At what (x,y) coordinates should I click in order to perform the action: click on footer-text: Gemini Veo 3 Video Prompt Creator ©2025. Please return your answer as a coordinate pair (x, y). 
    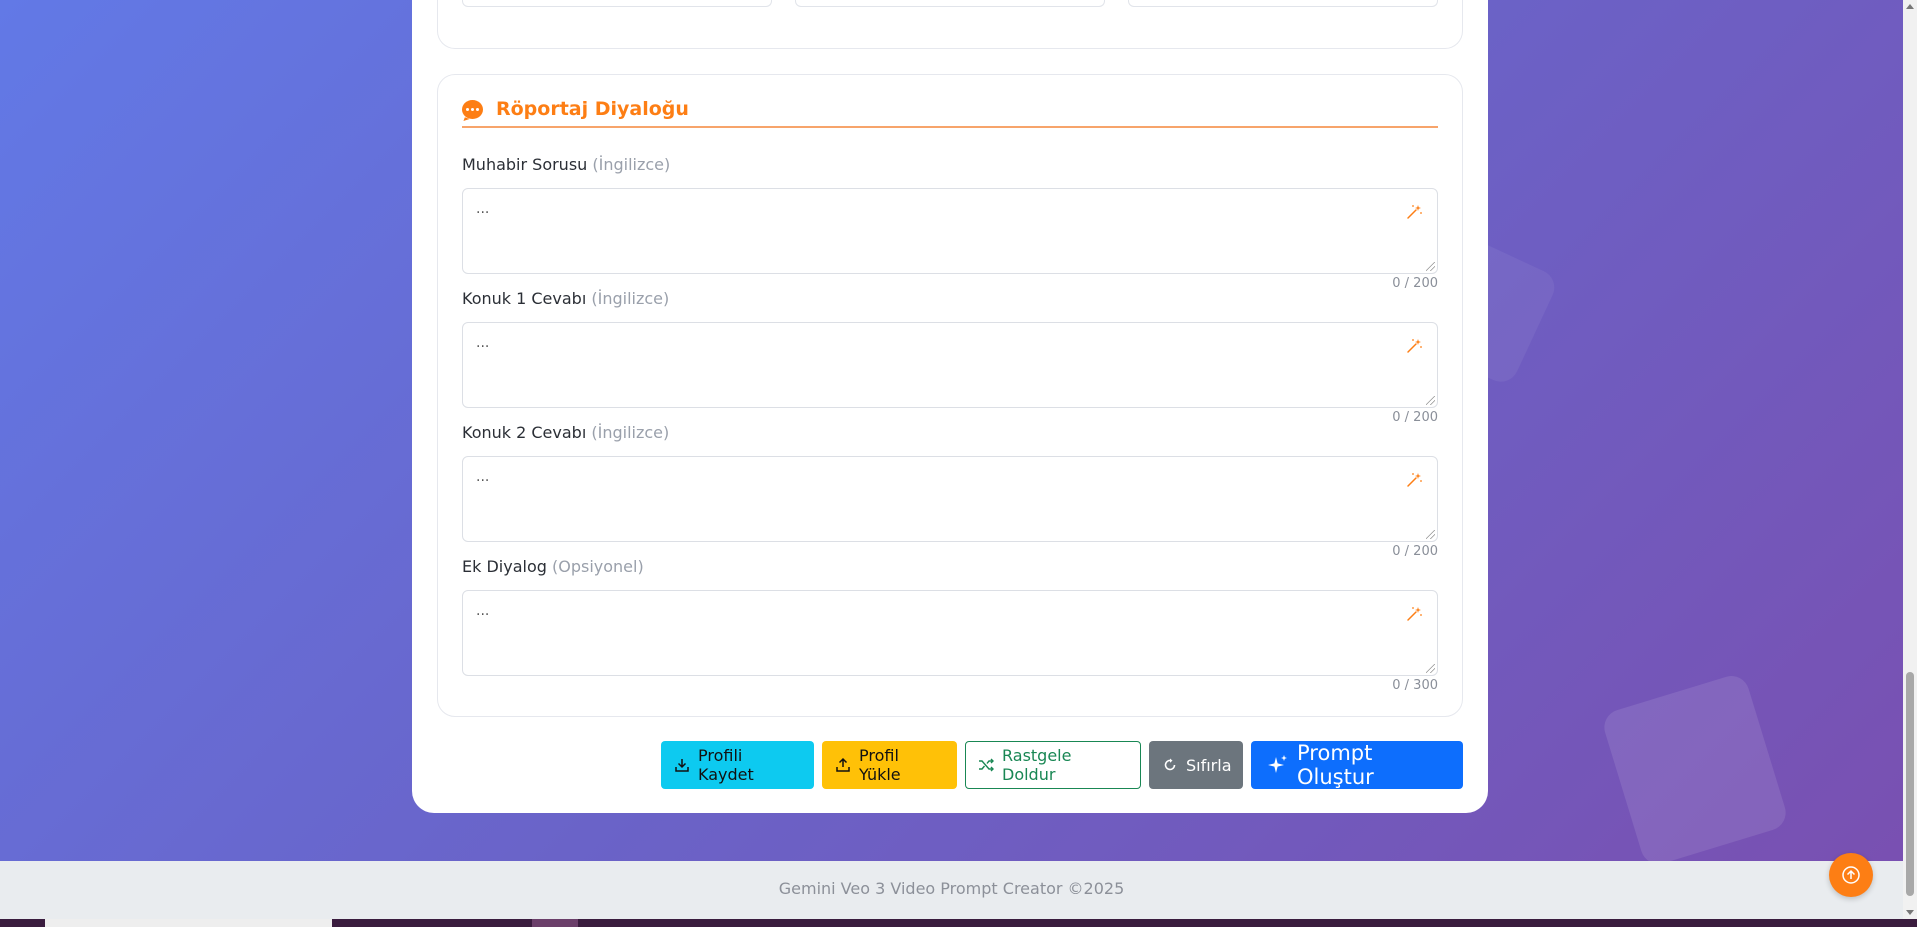
    Looking at the image, I should click on (951, 888).